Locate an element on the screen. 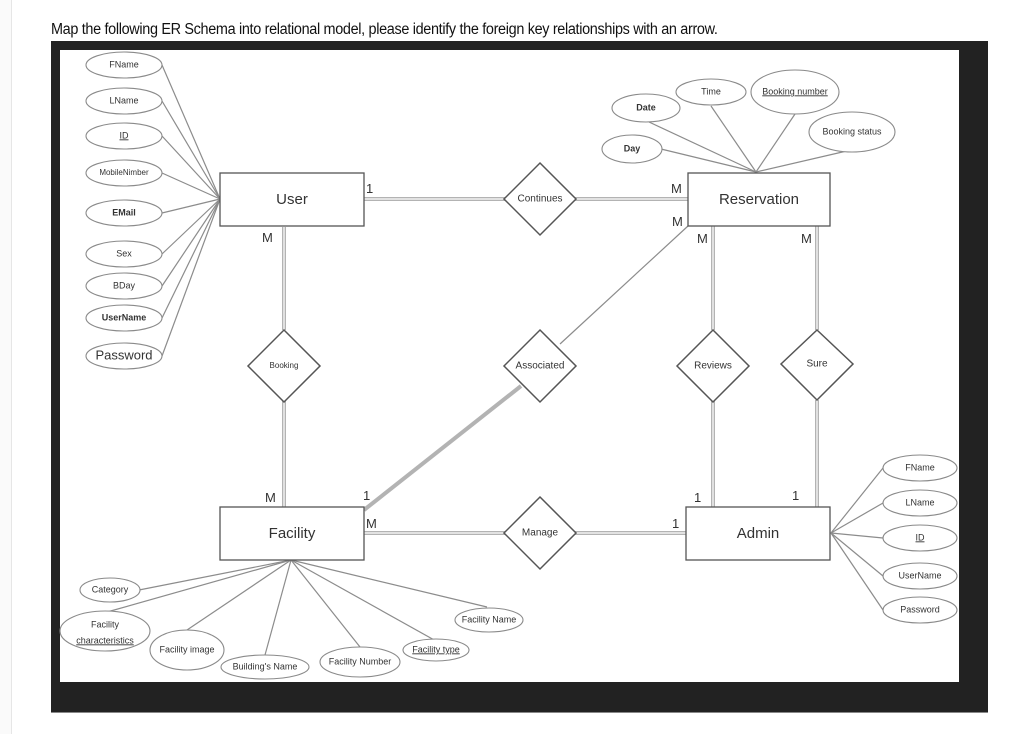 Image resolution: width=1024 pixels, height=734 pixels. cardinality-reservation-sure: M is located at coordinates (806, 238).